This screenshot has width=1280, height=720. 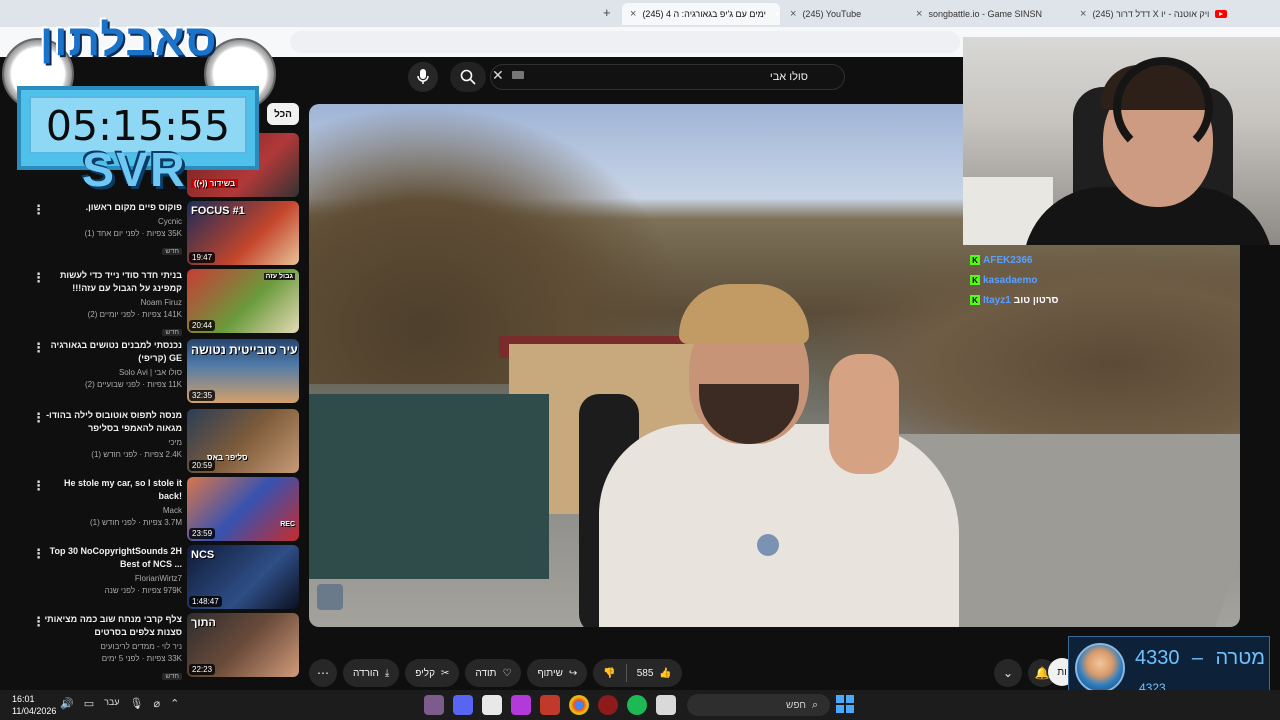 I want to click on video-title: He stole my car, so I stole it back!, so click(x=113, y=490).